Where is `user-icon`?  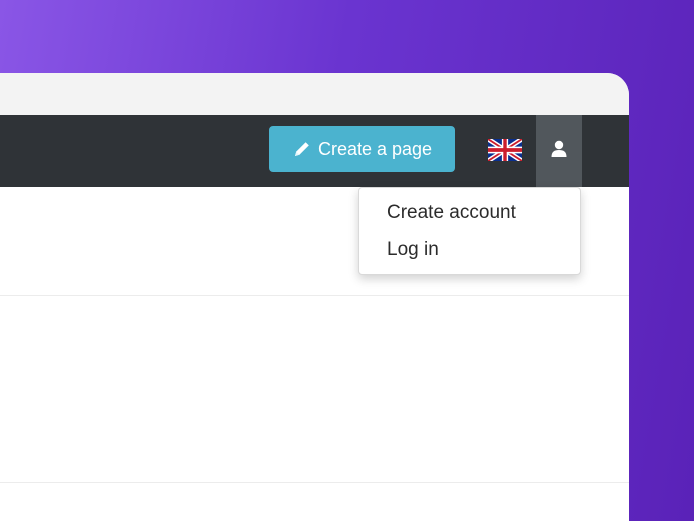 user-icon is located at coordinates (559, 151).